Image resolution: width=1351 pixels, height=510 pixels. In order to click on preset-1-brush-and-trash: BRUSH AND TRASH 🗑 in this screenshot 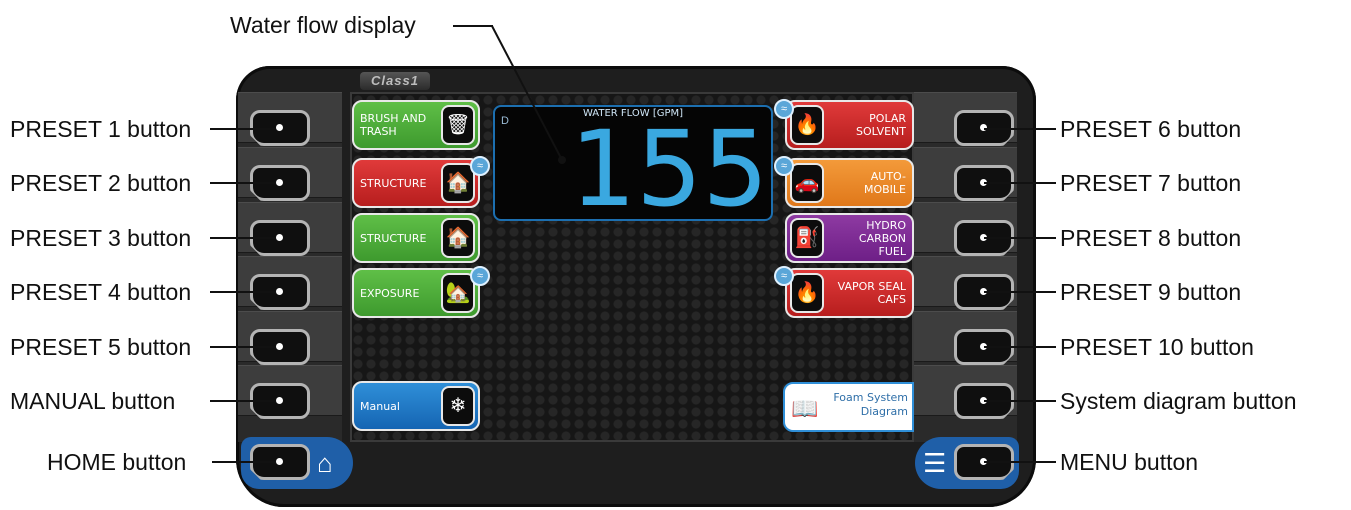, I will do `click(416, 125)`.